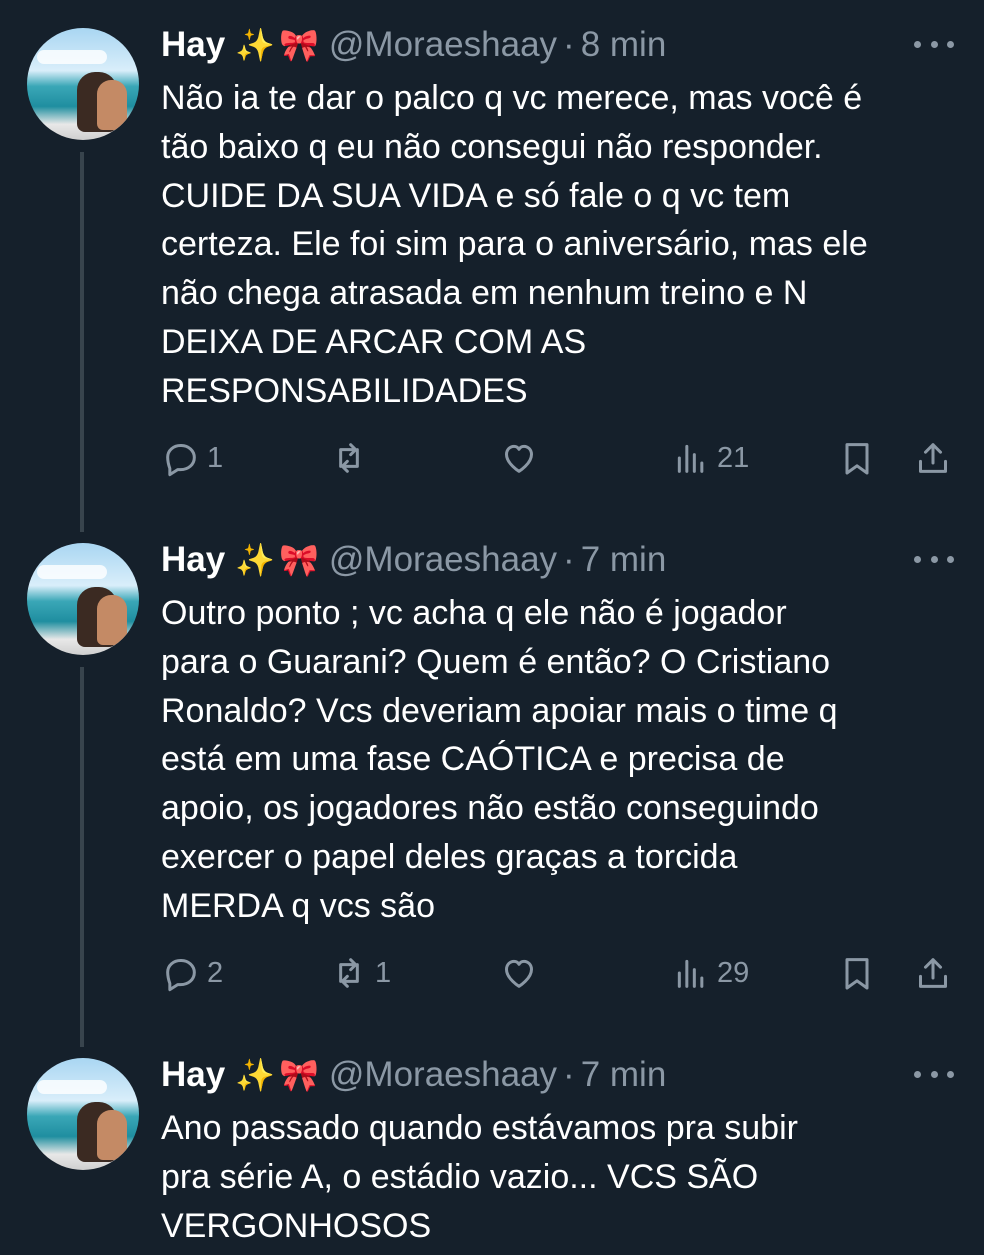 This screenshot has height=1255, width=984. What do you see at coordinates (733, 457) in the screenshot?
I see `view-count: 21` at bounding box center [733, 457].